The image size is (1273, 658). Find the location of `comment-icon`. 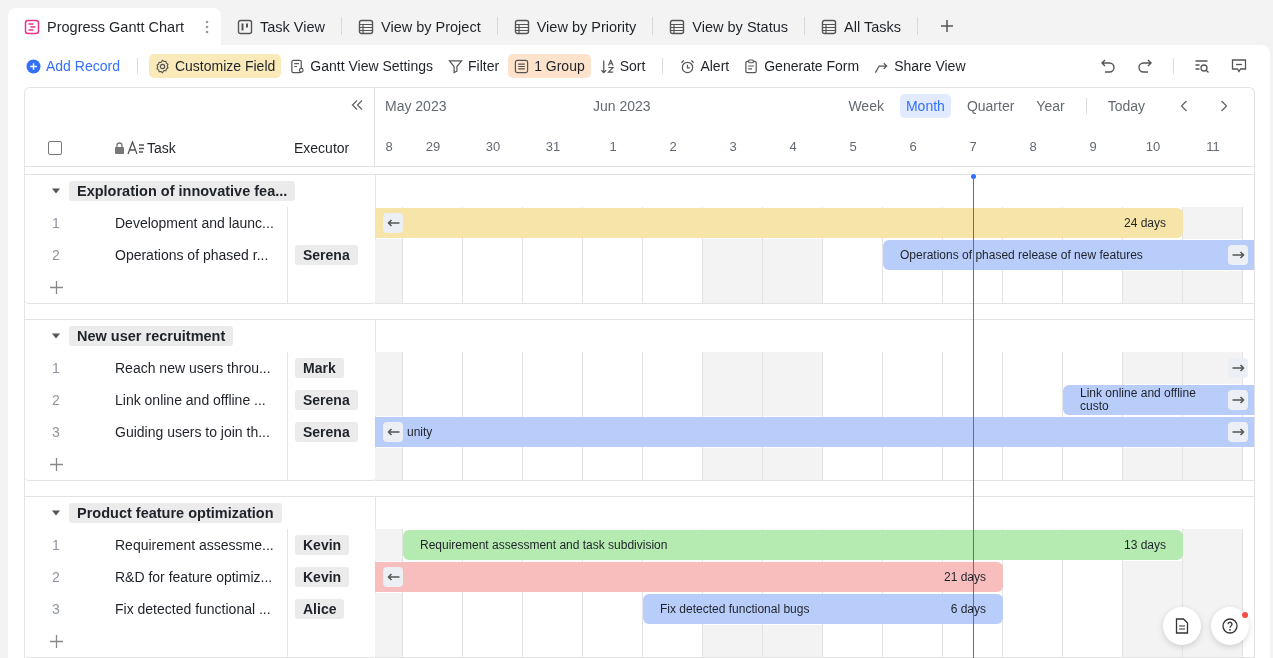

comment-icon is located at coordinates (1239, 66).